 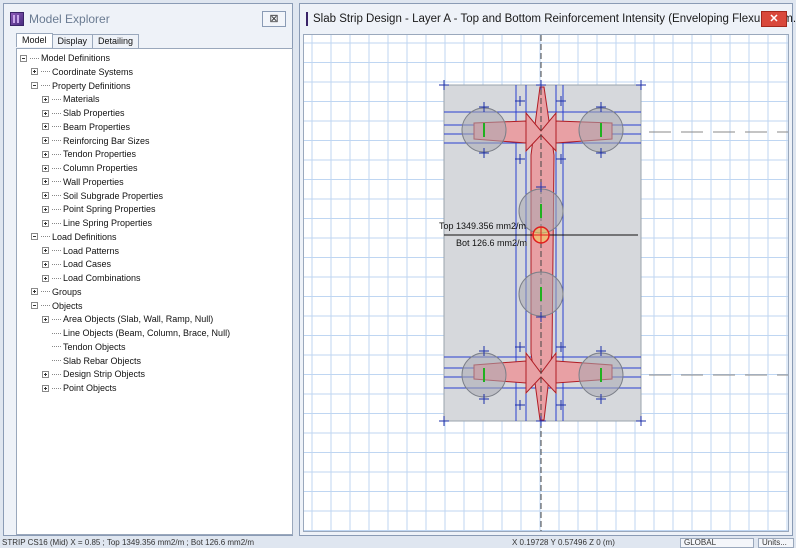 I want to click on tree-node-label: Materials, so click(x=81, y=99).